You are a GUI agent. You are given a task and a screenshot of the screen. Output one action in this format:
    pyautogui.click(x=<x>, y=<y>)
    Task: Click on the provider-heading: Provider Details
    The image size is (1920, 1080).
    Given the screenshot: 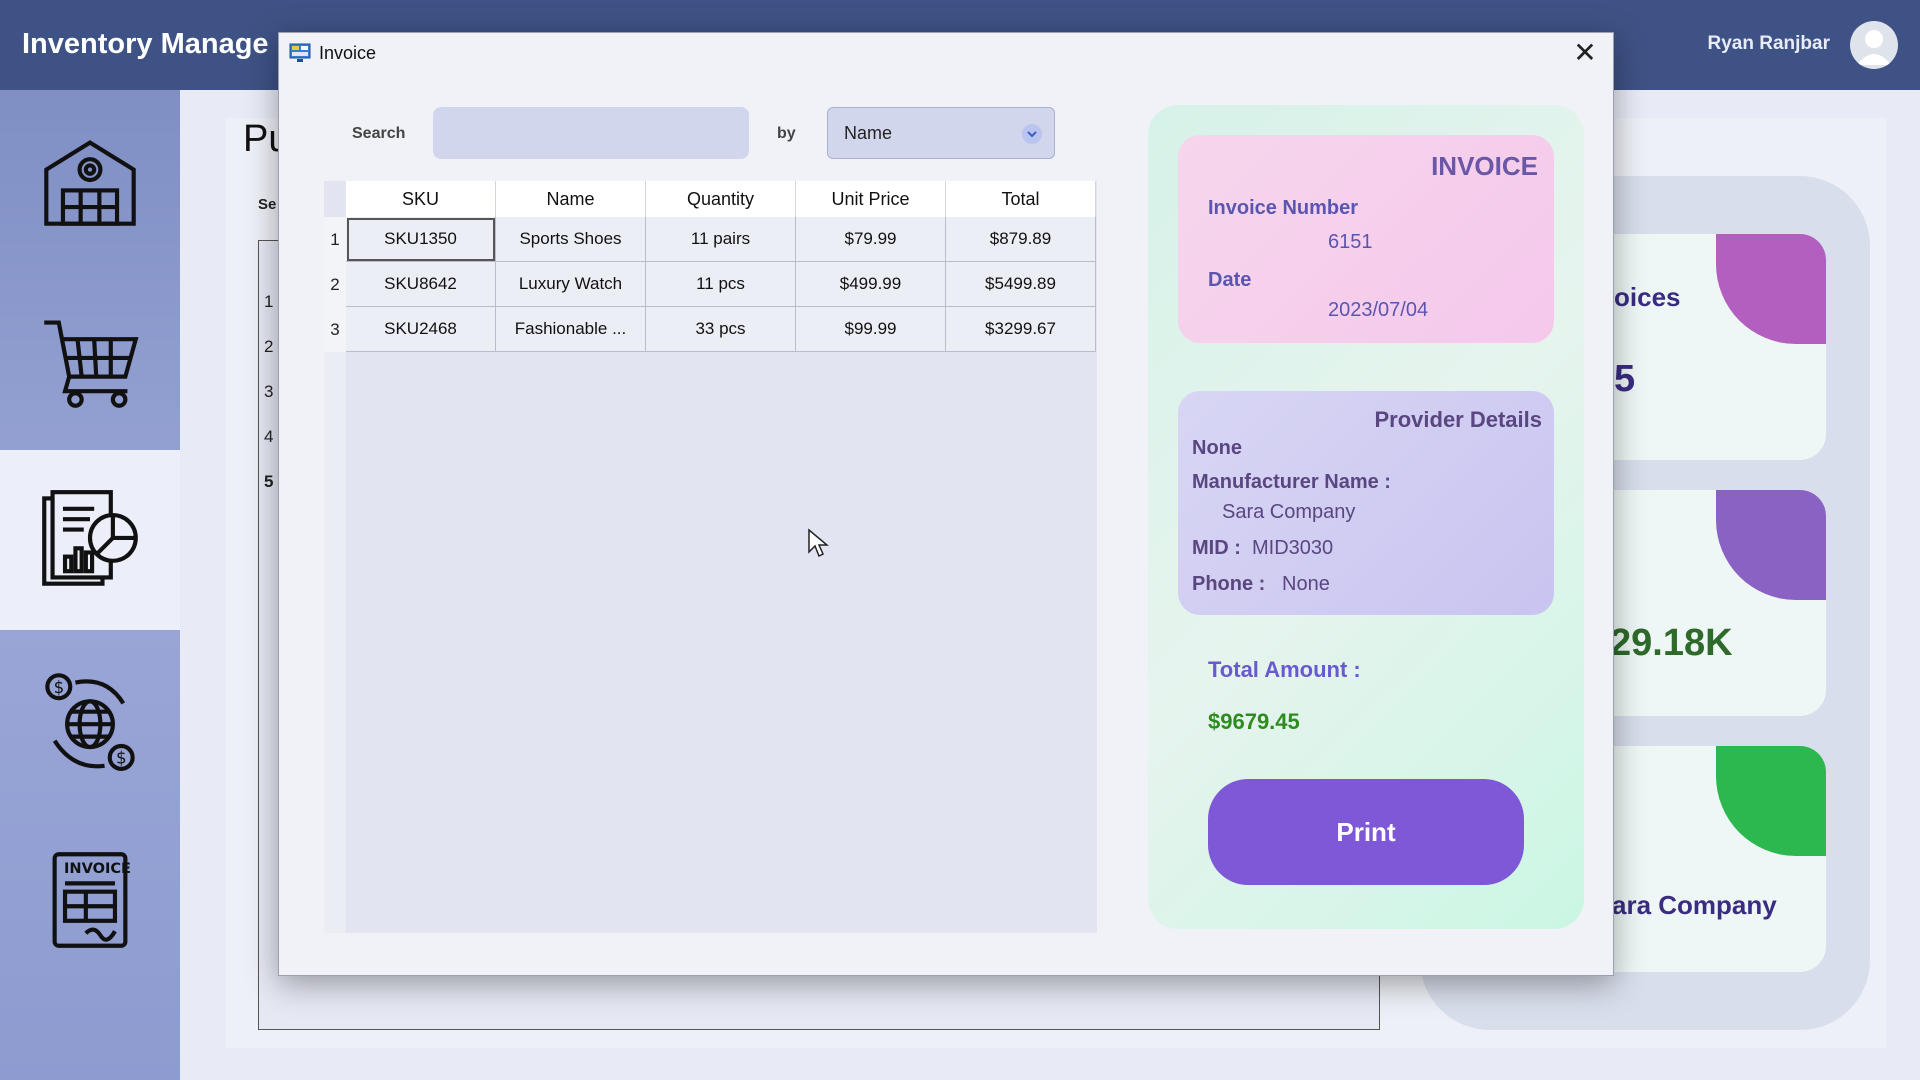 What is the action you would take?
    pyautogui.click(x=1458, y=419)
    